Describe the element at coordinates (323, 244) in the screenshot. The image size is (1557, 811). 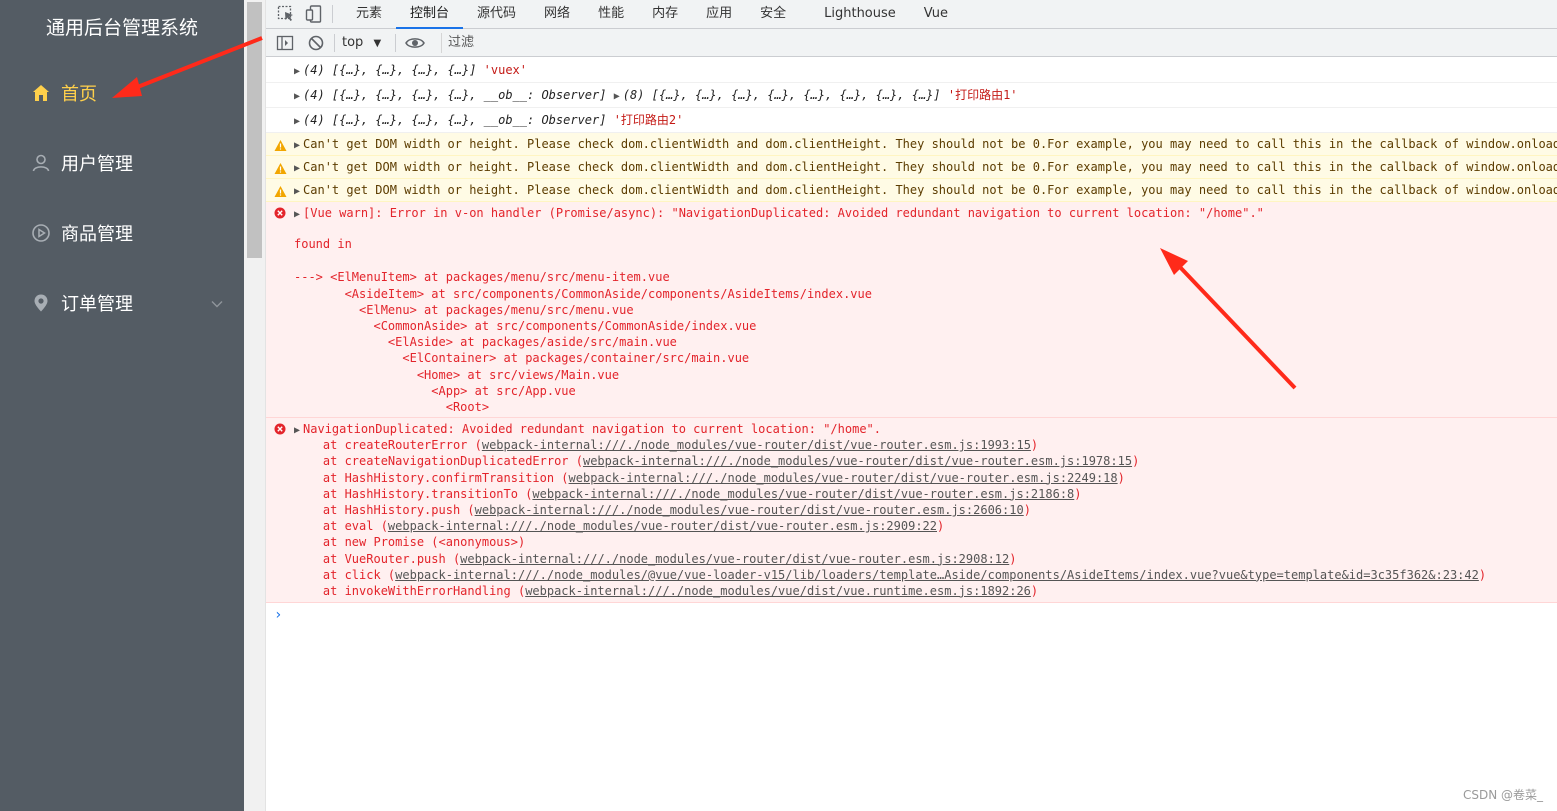
I see `found-in-label: found in` at that location.